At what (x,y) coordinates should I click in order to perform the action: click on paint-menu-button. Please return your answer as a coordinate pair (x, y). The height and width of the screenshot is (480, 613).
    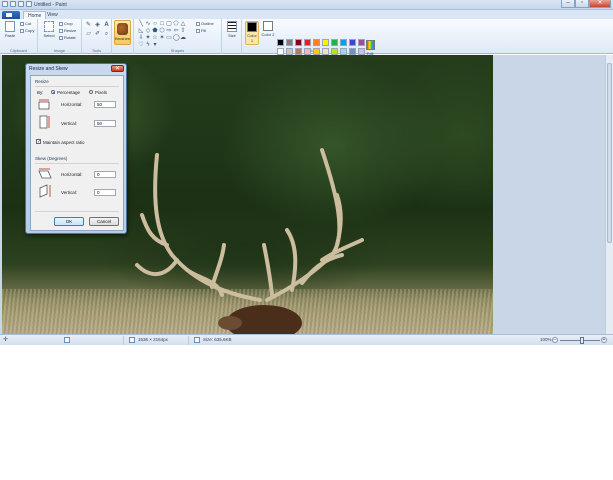
    Looking at the image, I should click on (11, 15).